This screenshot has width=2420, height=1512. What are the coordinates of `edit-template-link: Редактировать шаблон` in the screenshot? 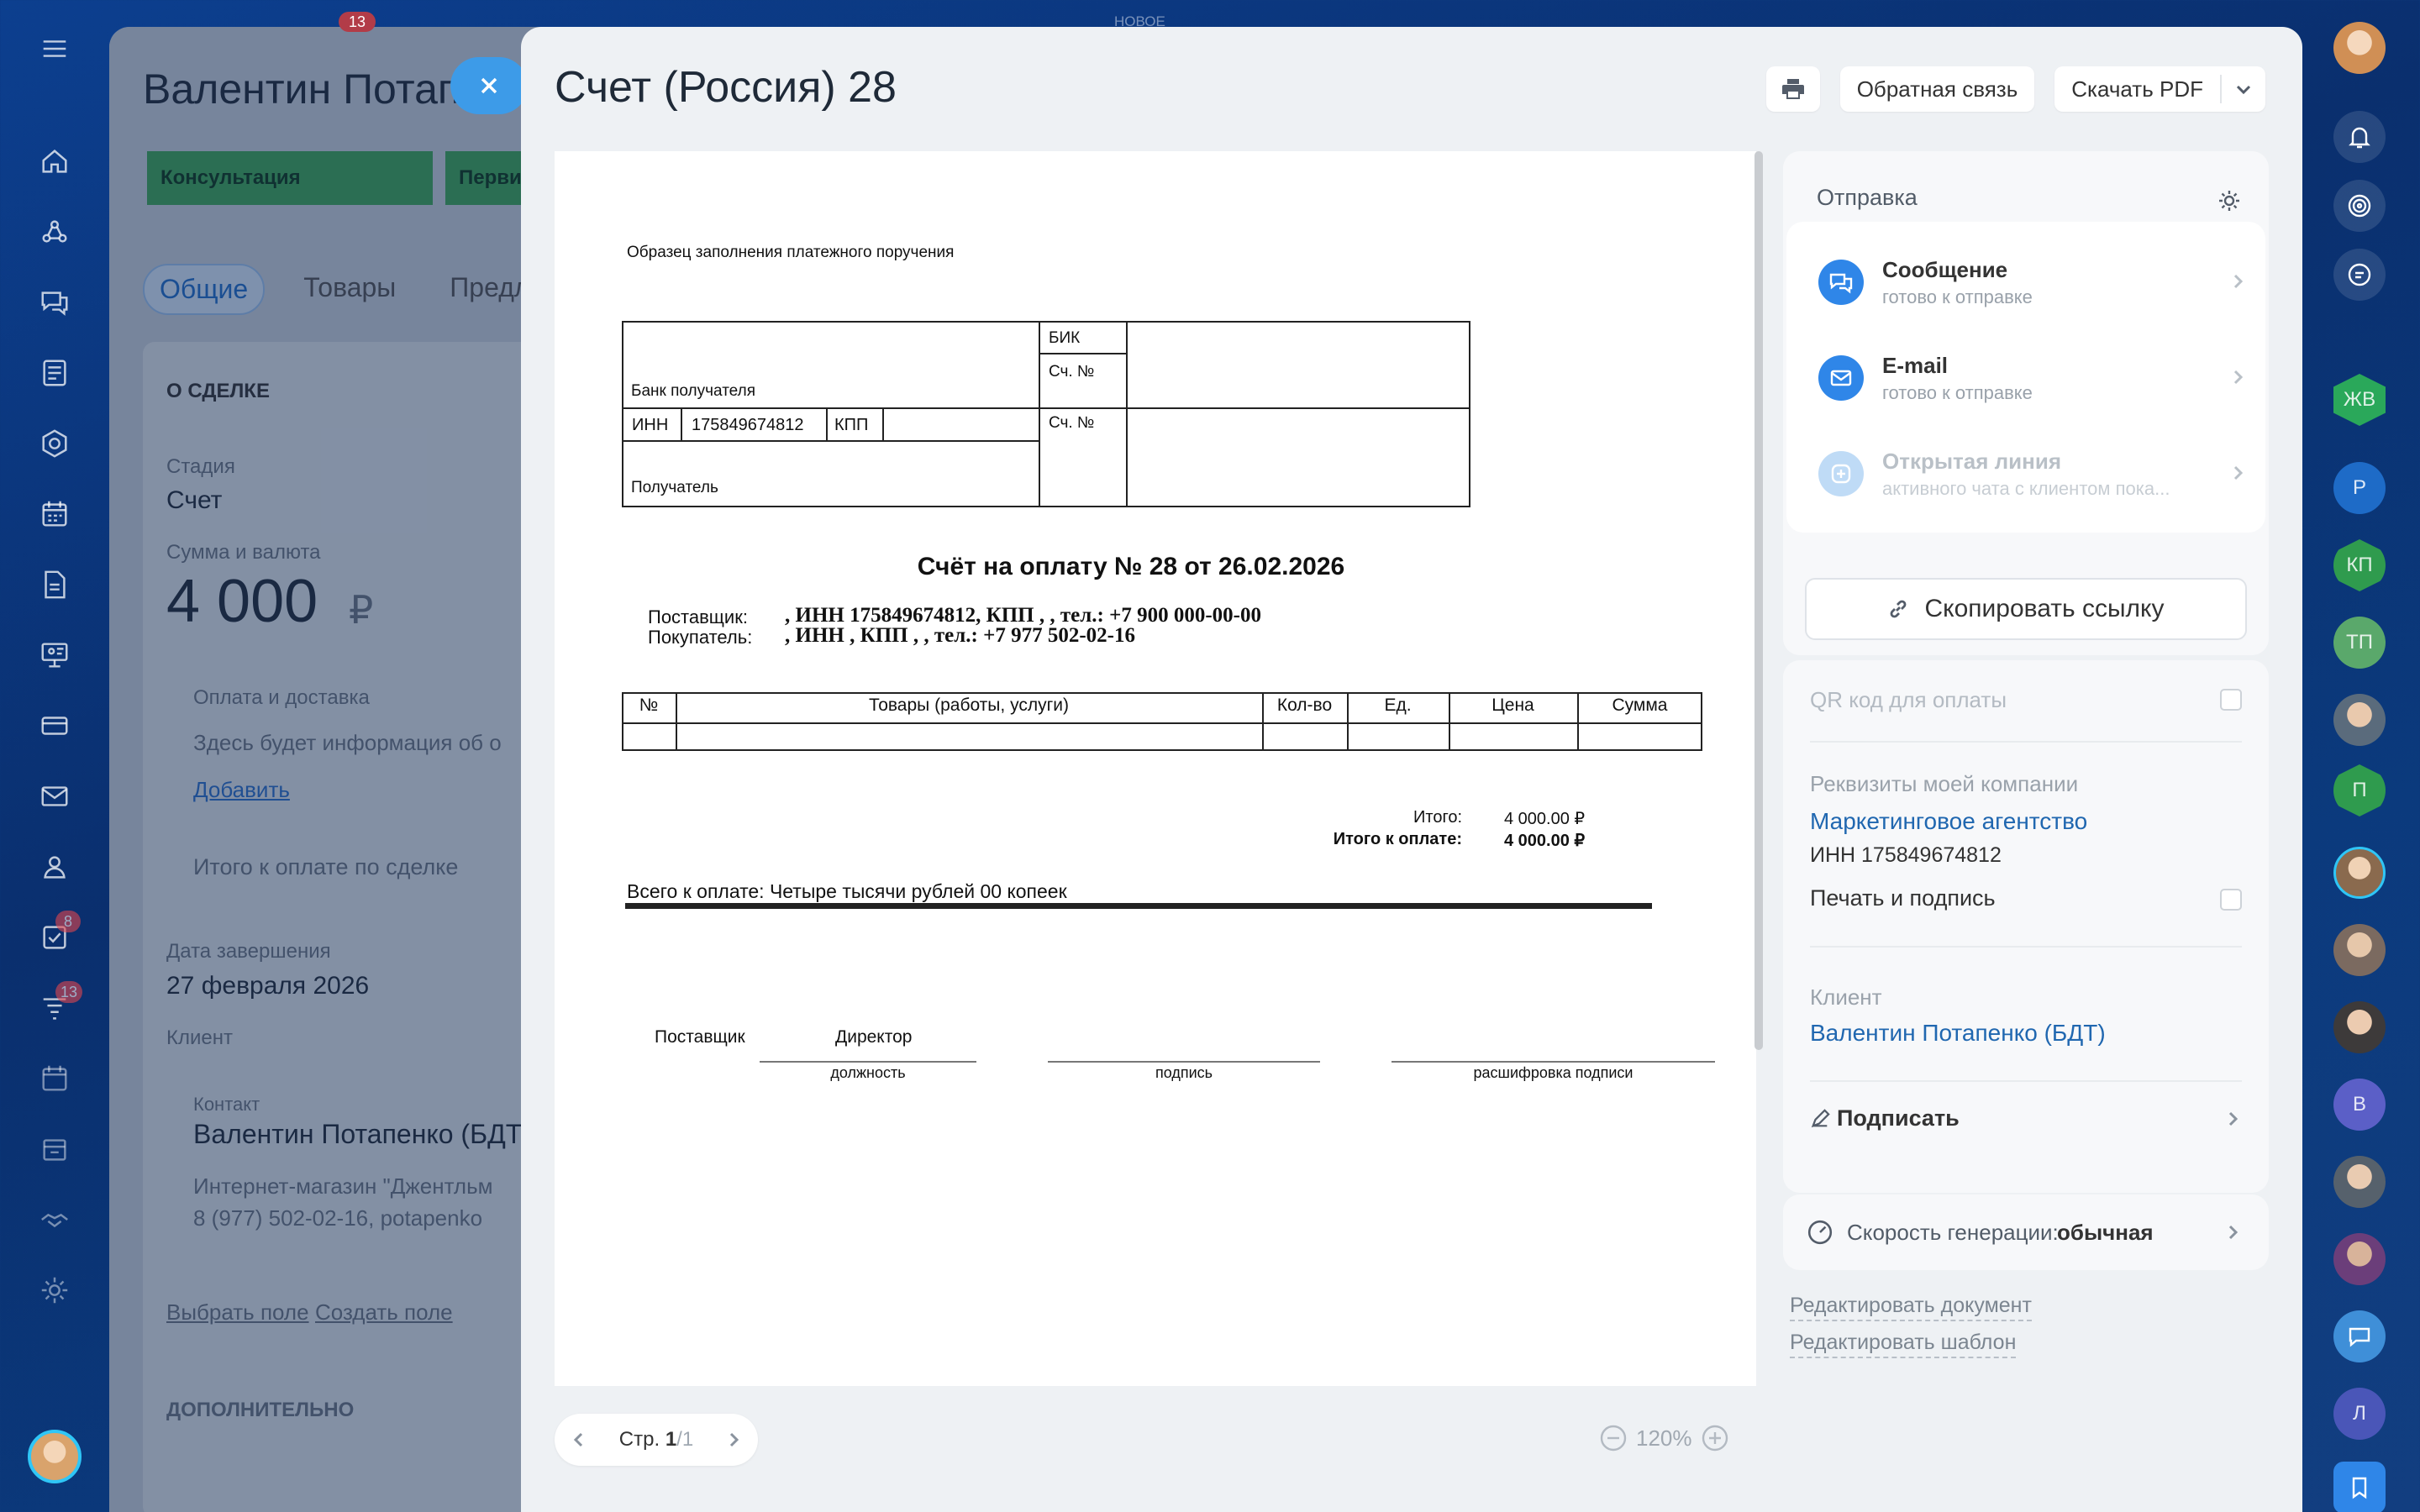 It's located at (1904, 1344).